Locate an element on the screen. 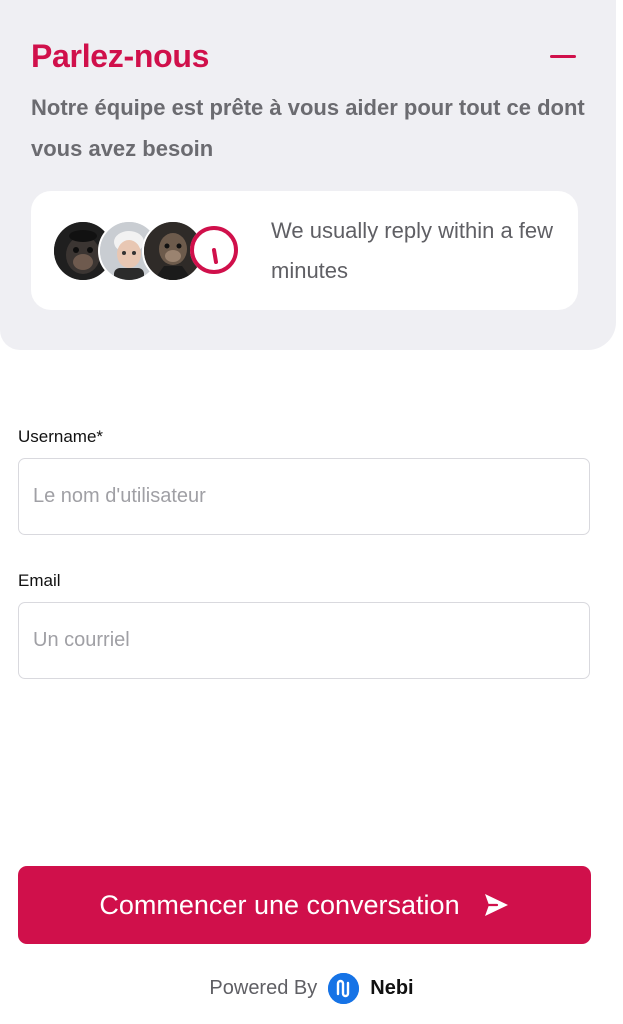 Image resolution: width=623 pixels, height=1024 pixels. header-title: Parlez-nous is located at coordinates (120, 56).